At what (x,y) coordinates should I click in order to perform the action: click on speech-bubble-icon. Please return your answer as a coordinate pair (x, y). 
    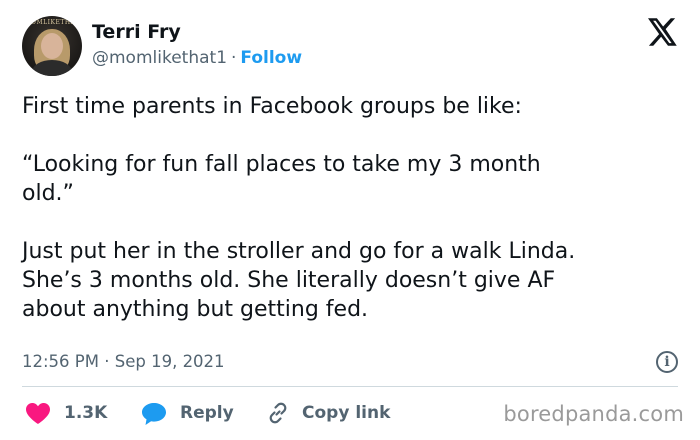
    Looking at the image, I should click on (154, 414).